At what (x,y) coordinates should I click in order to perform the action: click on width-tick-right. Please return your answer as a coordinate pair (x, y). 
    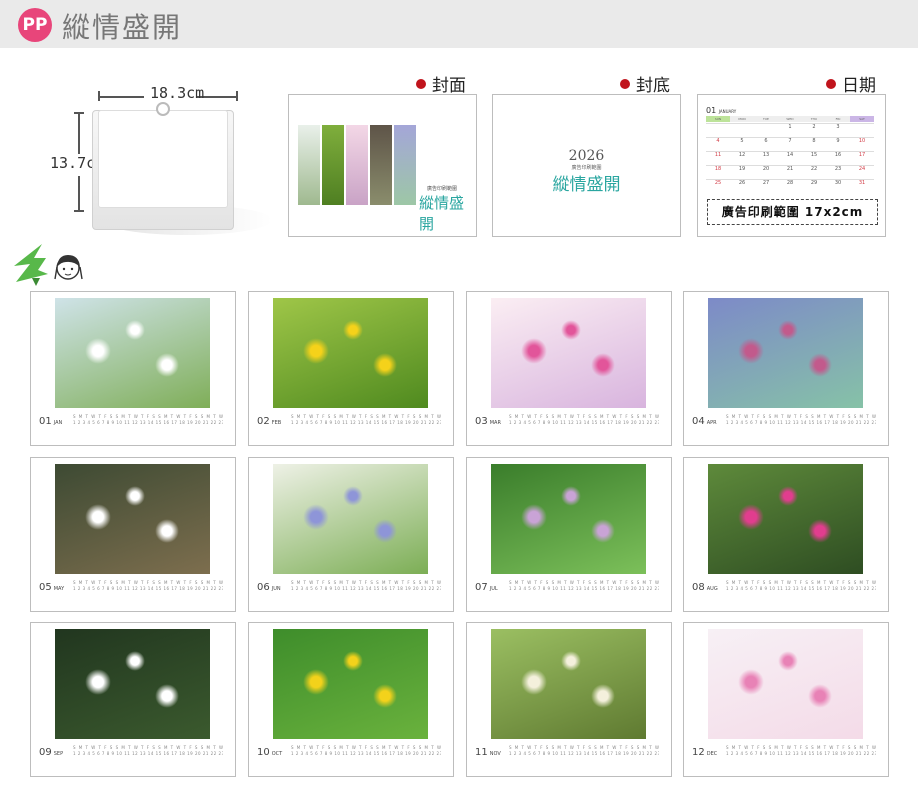
    Looking at the image, I should click on (237, 96).